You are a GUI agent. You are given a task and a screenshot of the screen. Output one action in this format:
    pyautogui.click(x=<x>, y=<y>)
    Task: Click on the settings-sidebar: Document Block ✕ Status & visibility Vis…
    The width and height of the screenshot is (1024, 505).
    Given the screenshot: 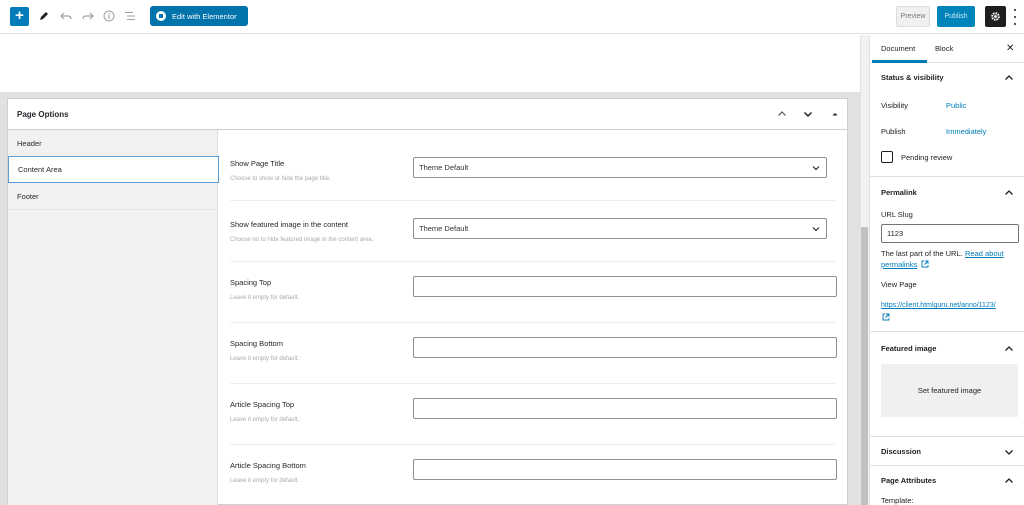 What is the action you would take?
    pyautogui.click(x=946, y=270)
    